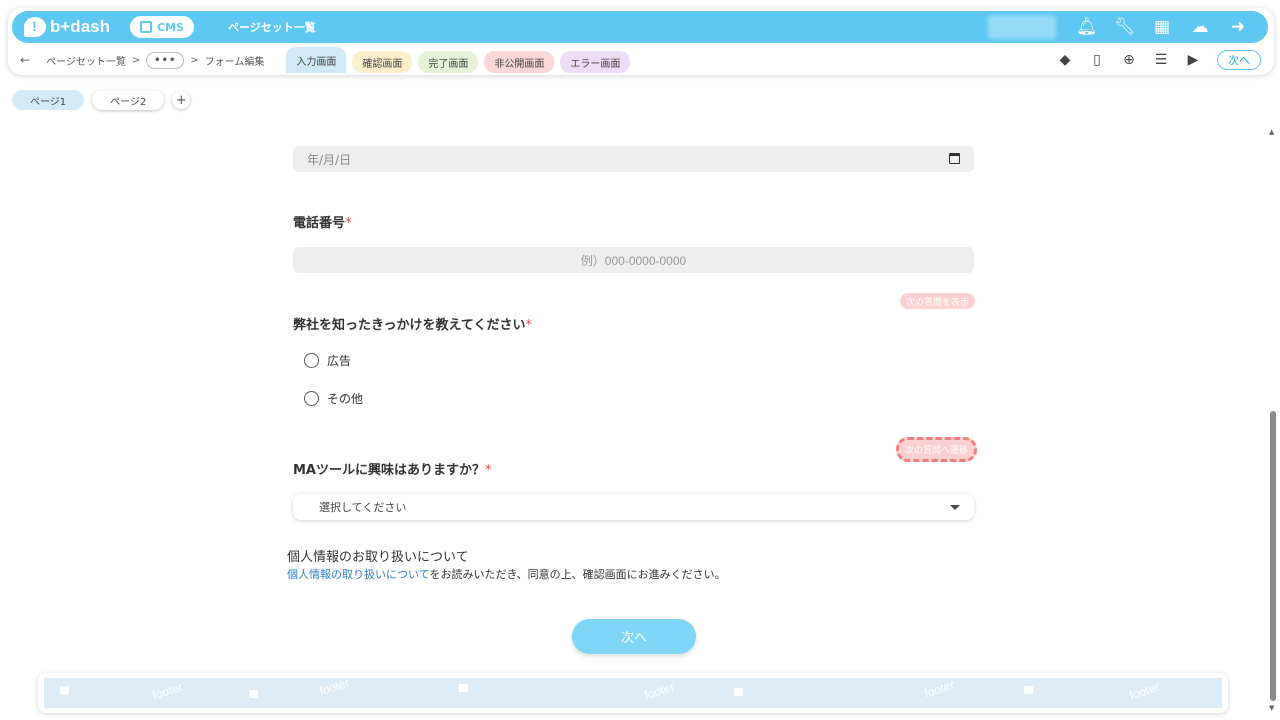 This screenshot has width=1280, height=720. Describe the element at coordinates (633, 507) in the screenshot. I see `ma-select: 選択してください` at that location.